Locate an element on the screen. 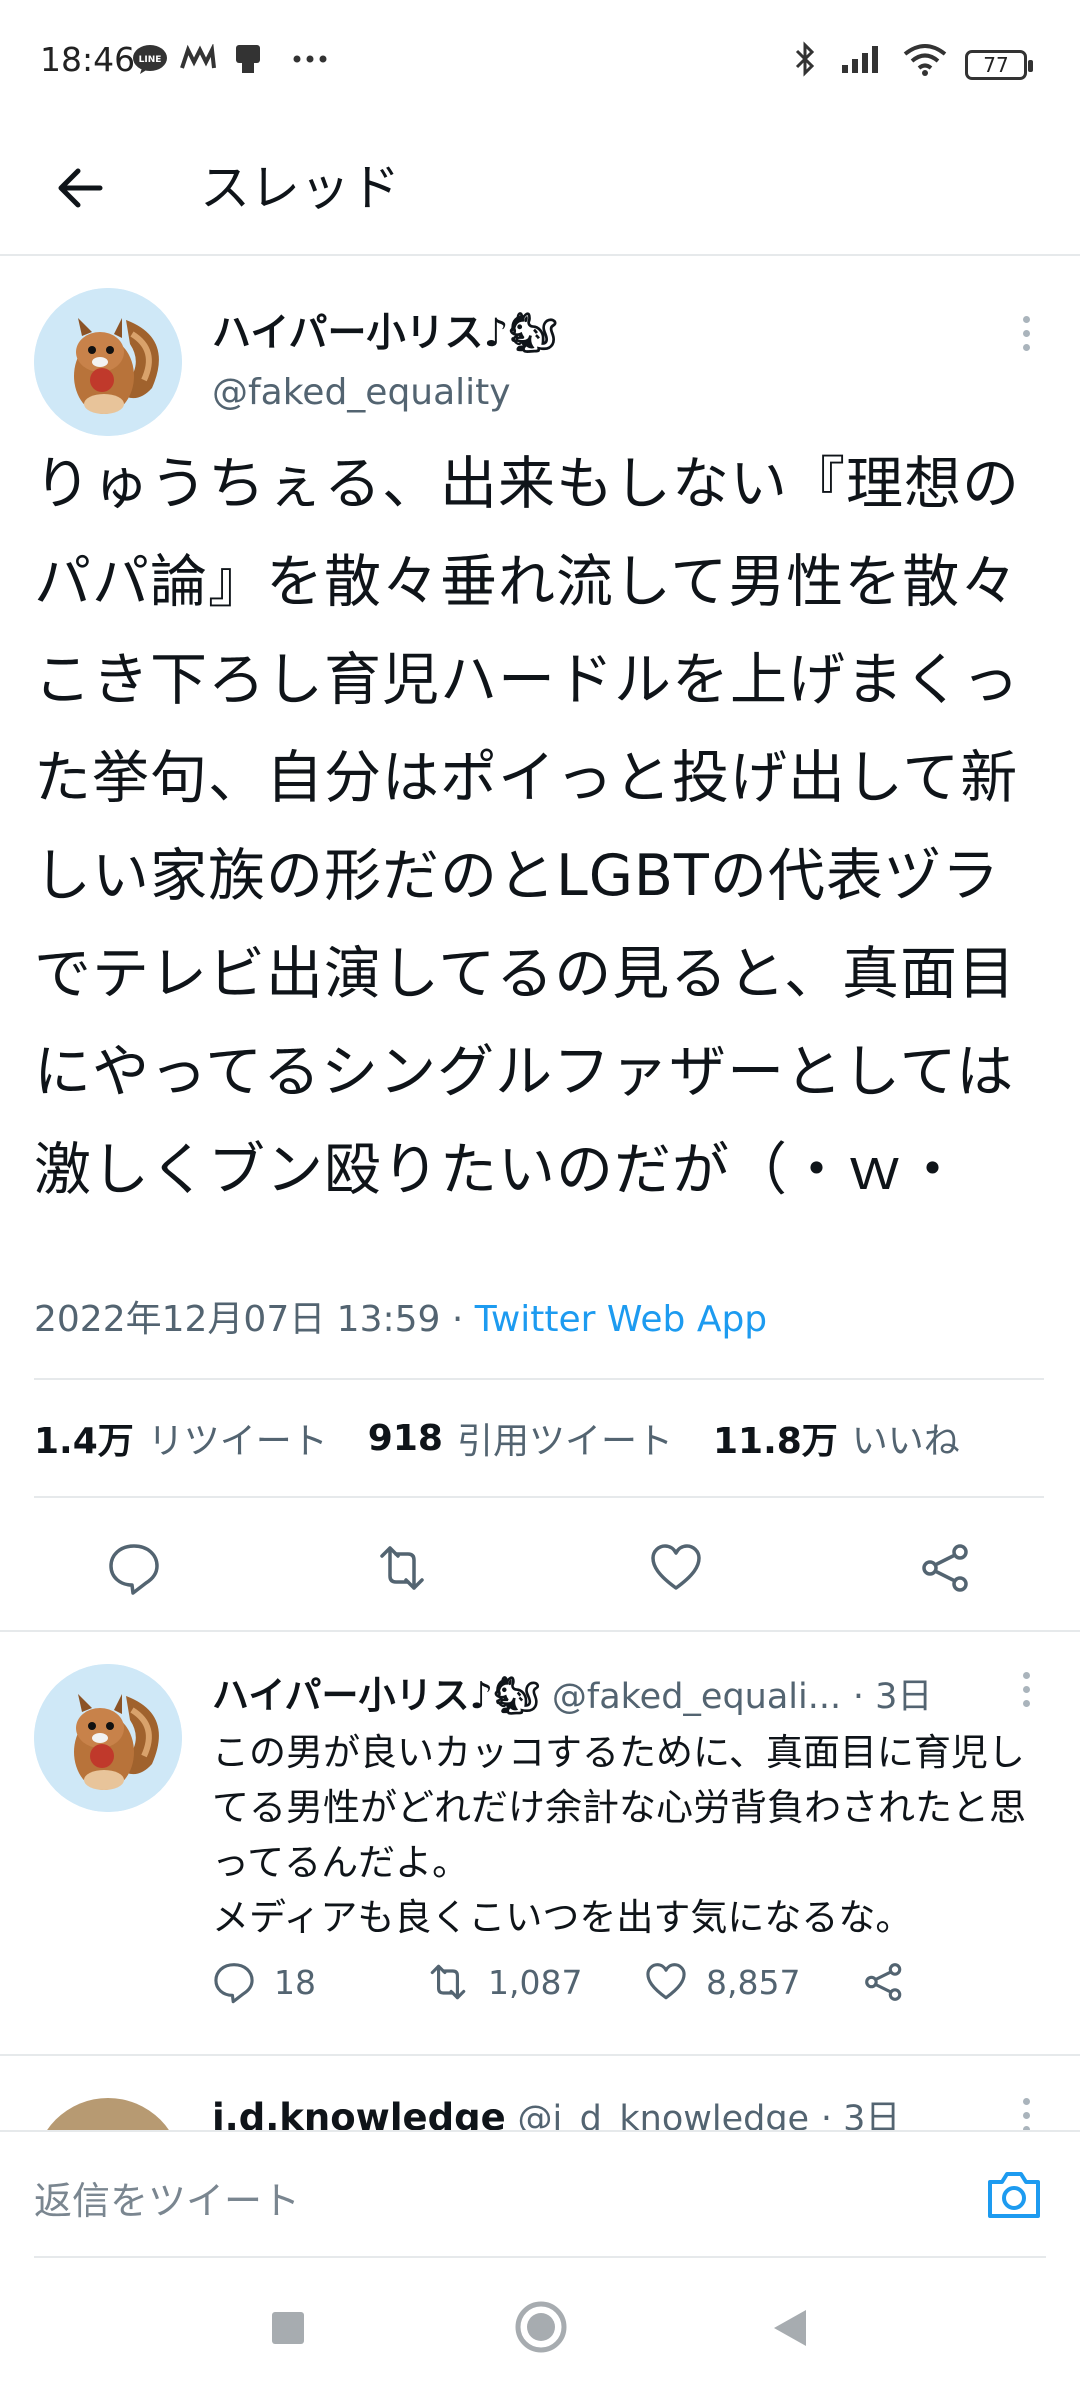 The image size is (1080, 2400). avatar is located at coordinates (108, 362).